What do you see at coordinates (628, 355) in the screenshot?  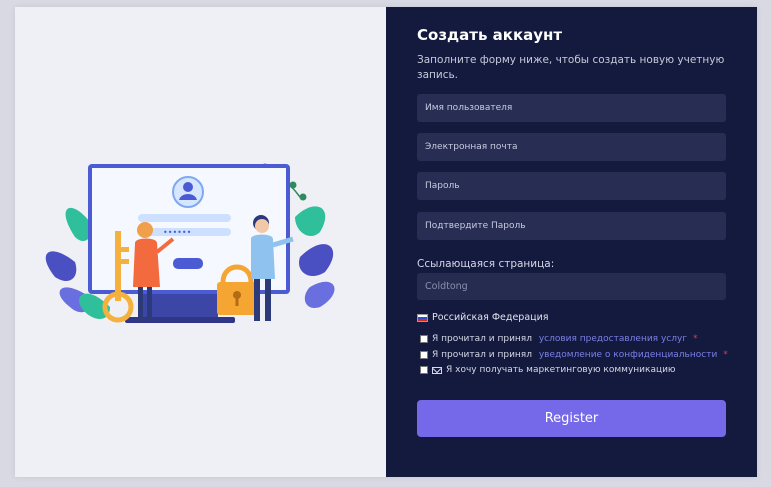 I see `privacy-link: уведомление о конфиденциальности` at bounding box center [628, 355].